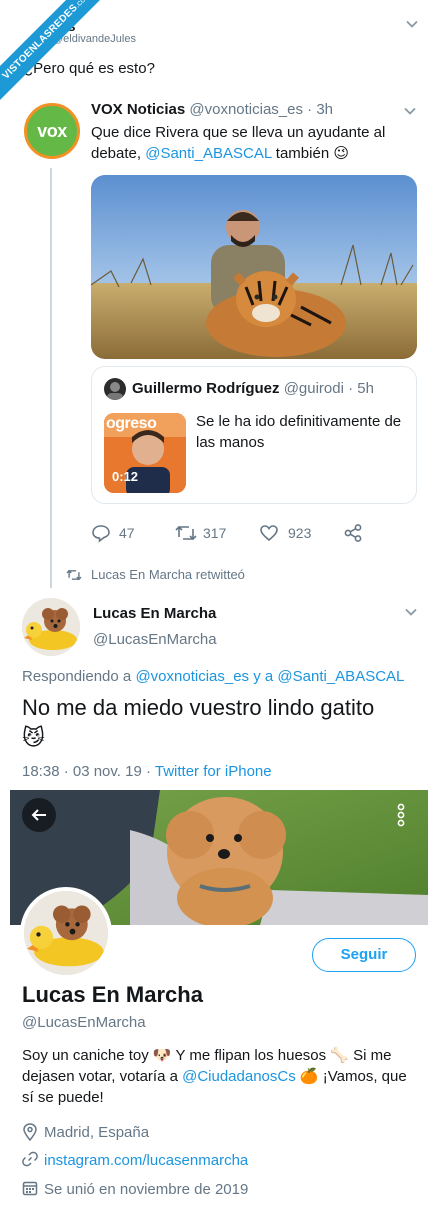  I want to click on replying-mention-1: @voxnoticias_es, so click(192, 676).